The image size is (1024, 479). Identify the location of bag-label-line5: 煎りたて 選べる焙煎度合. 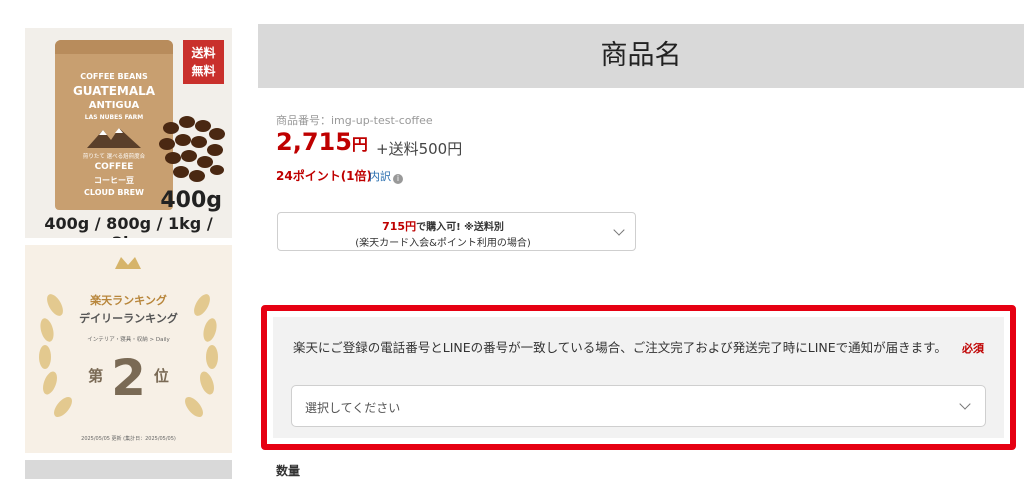
(114, 157).